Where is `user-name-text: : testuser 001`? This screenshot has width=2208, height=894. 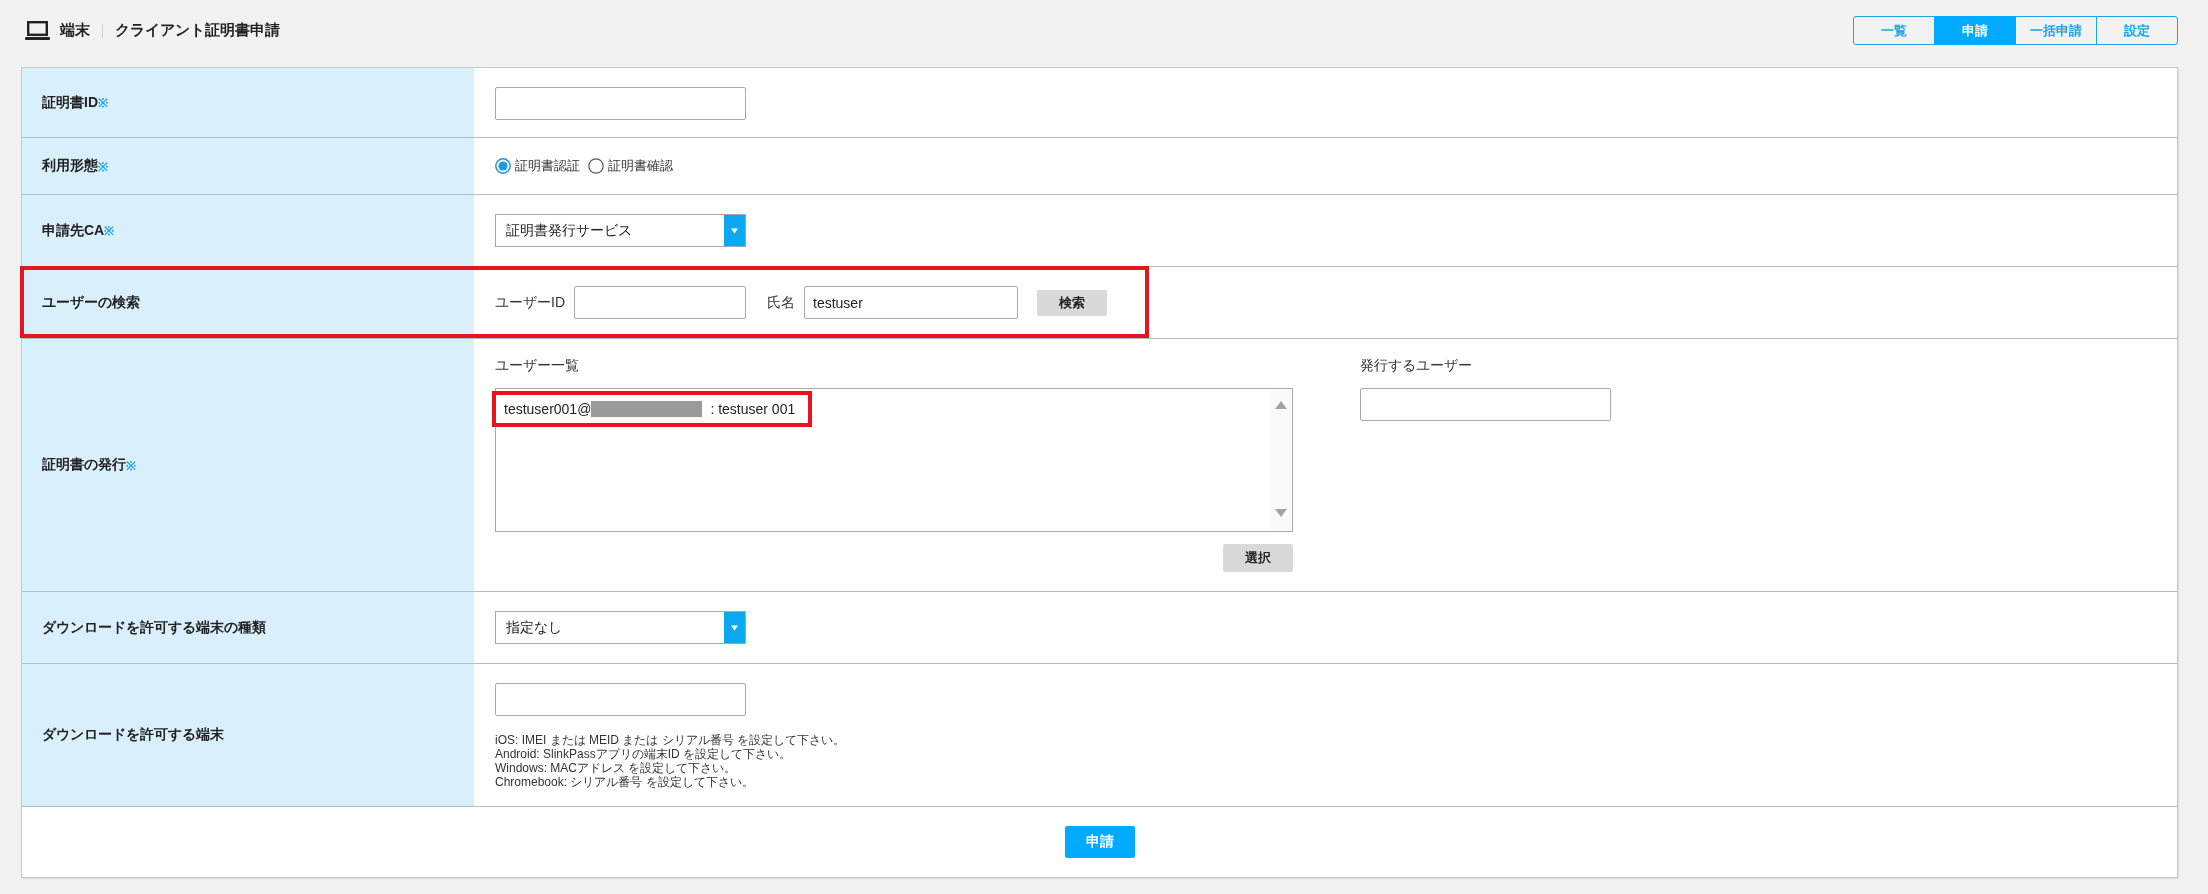 user-name-text: : testuser 001 is located at coordinates (753, 409).